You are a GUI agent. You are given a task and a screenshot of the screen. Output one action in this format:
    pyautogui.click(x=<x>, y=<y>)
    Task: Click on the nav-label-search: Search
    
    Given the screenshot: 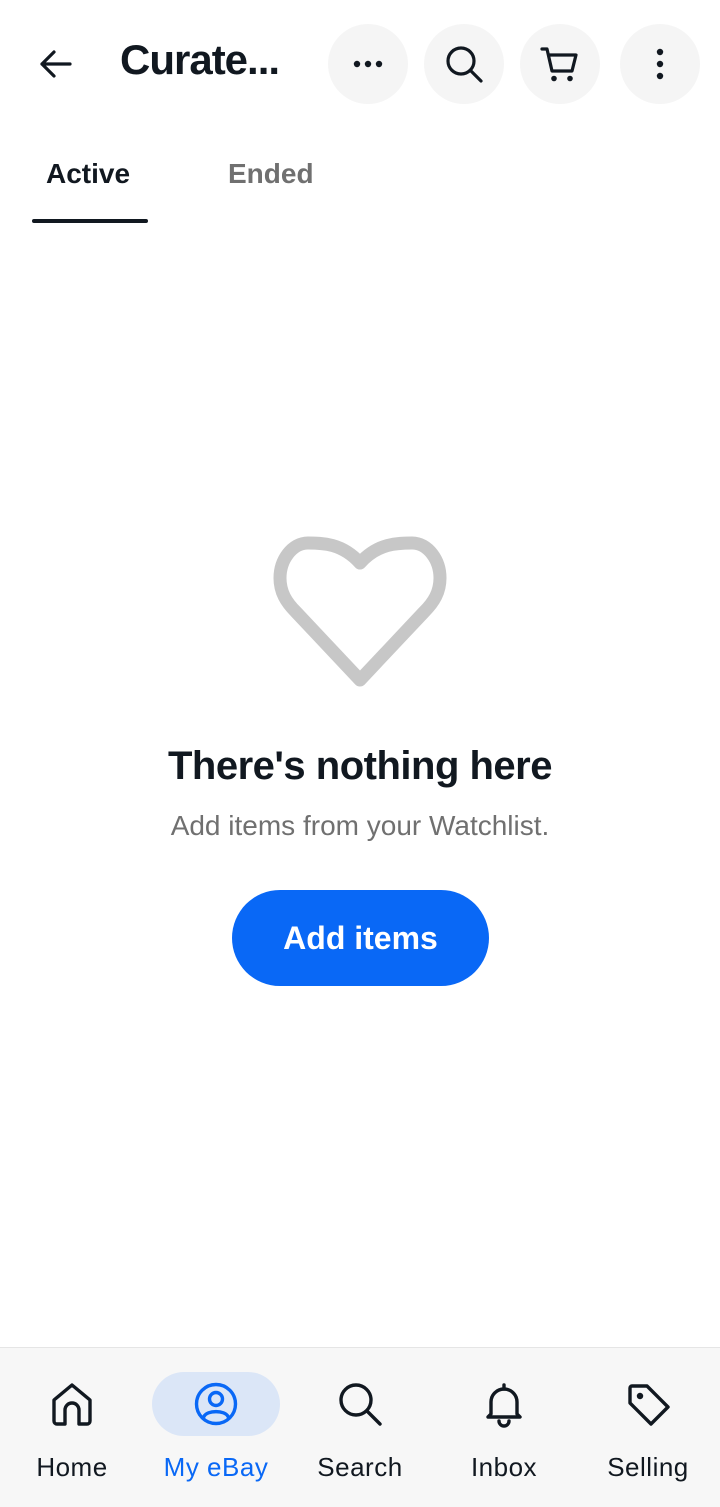 What is the action you would take?
    pyautogui.click(x=360, y=1467)
    